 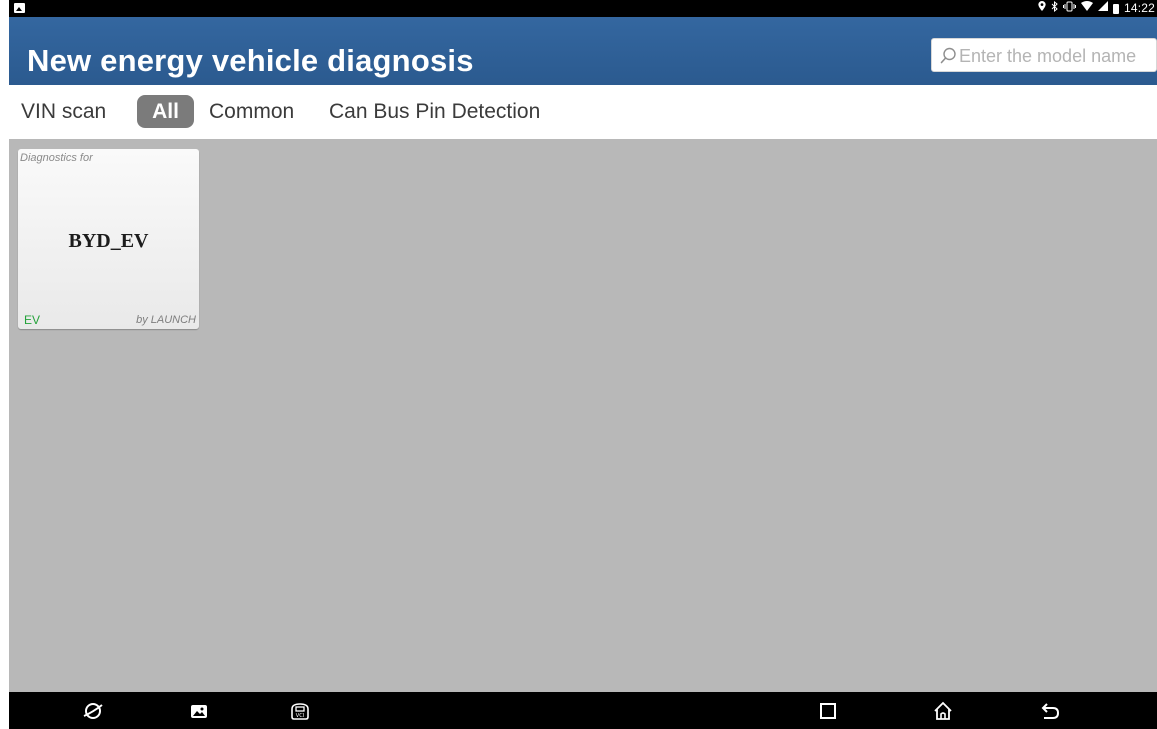 I want to click on home-icon, so click(x=943, y=711).